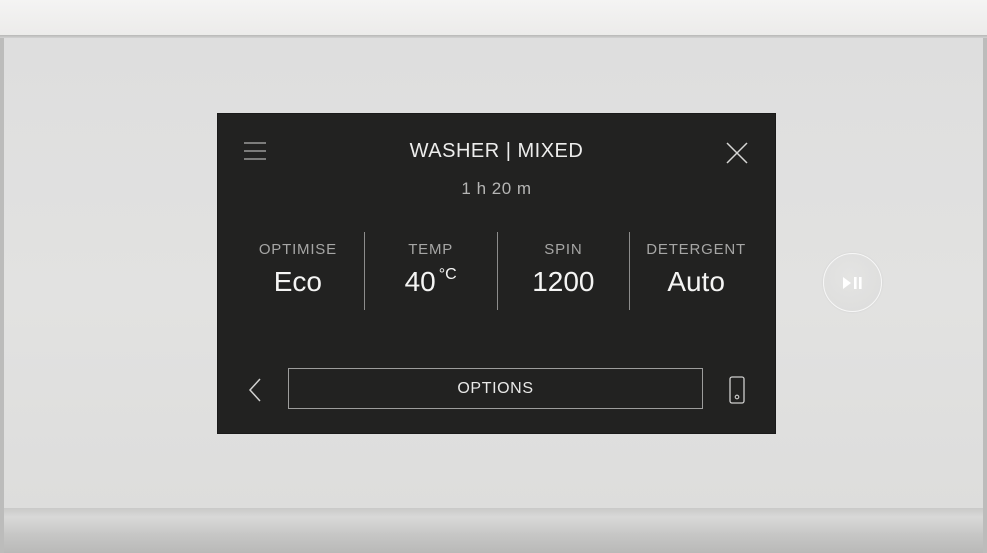 The image size is (987, 553). I want to click on play-pause-icon, so click(852, 283).